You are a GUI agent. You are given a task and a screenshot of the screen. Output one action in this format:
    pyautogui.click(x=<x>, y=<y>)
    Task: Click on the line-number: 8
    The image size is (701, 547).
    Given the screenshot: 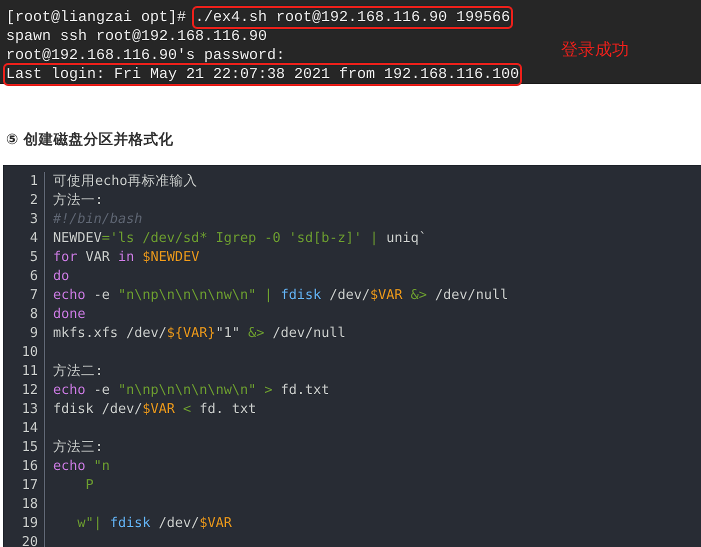 What is the action you would take?
    pyautogui.click(x=24, y=314)
    